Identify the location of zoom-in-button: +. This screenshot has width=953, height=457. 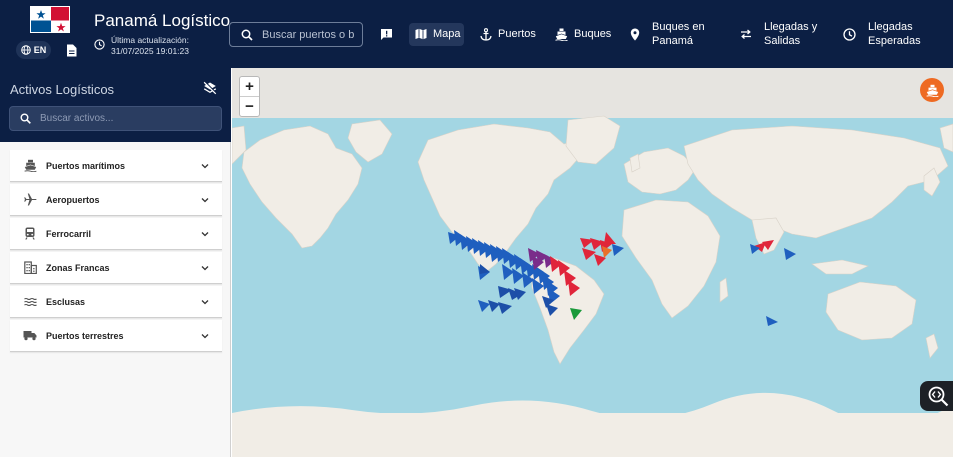
(249, 86).